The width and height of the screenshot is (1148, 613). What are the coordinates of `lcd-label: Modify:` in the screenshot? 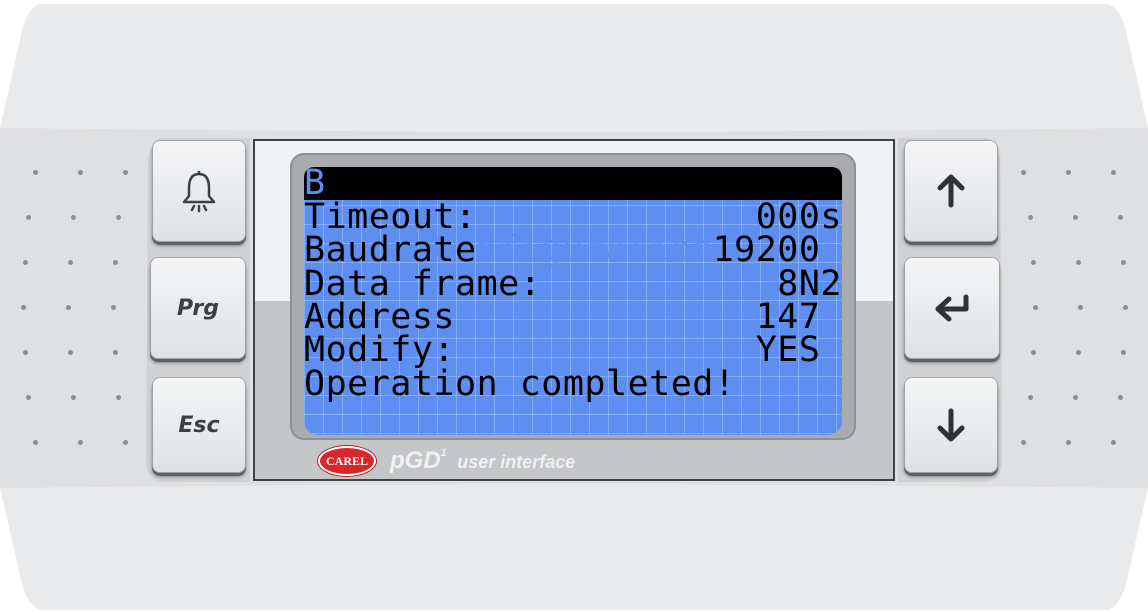 It's located at (380, 350).